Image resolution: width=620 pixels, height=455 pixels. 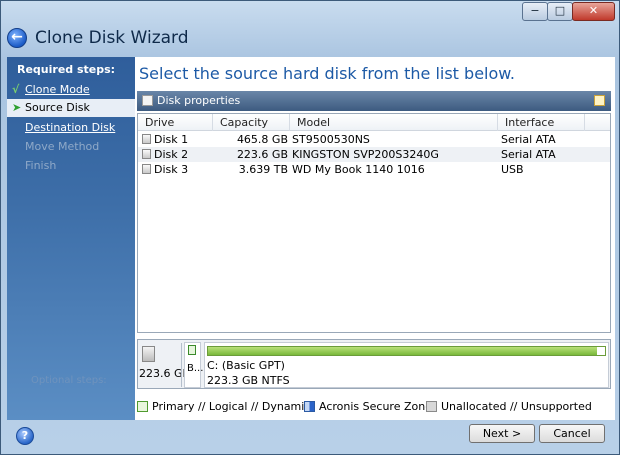 What do you see at coordinates (17, 107) in the screenshot?
I see `current-step-arrow-icon: ➤` at bounding box center [17, 107].